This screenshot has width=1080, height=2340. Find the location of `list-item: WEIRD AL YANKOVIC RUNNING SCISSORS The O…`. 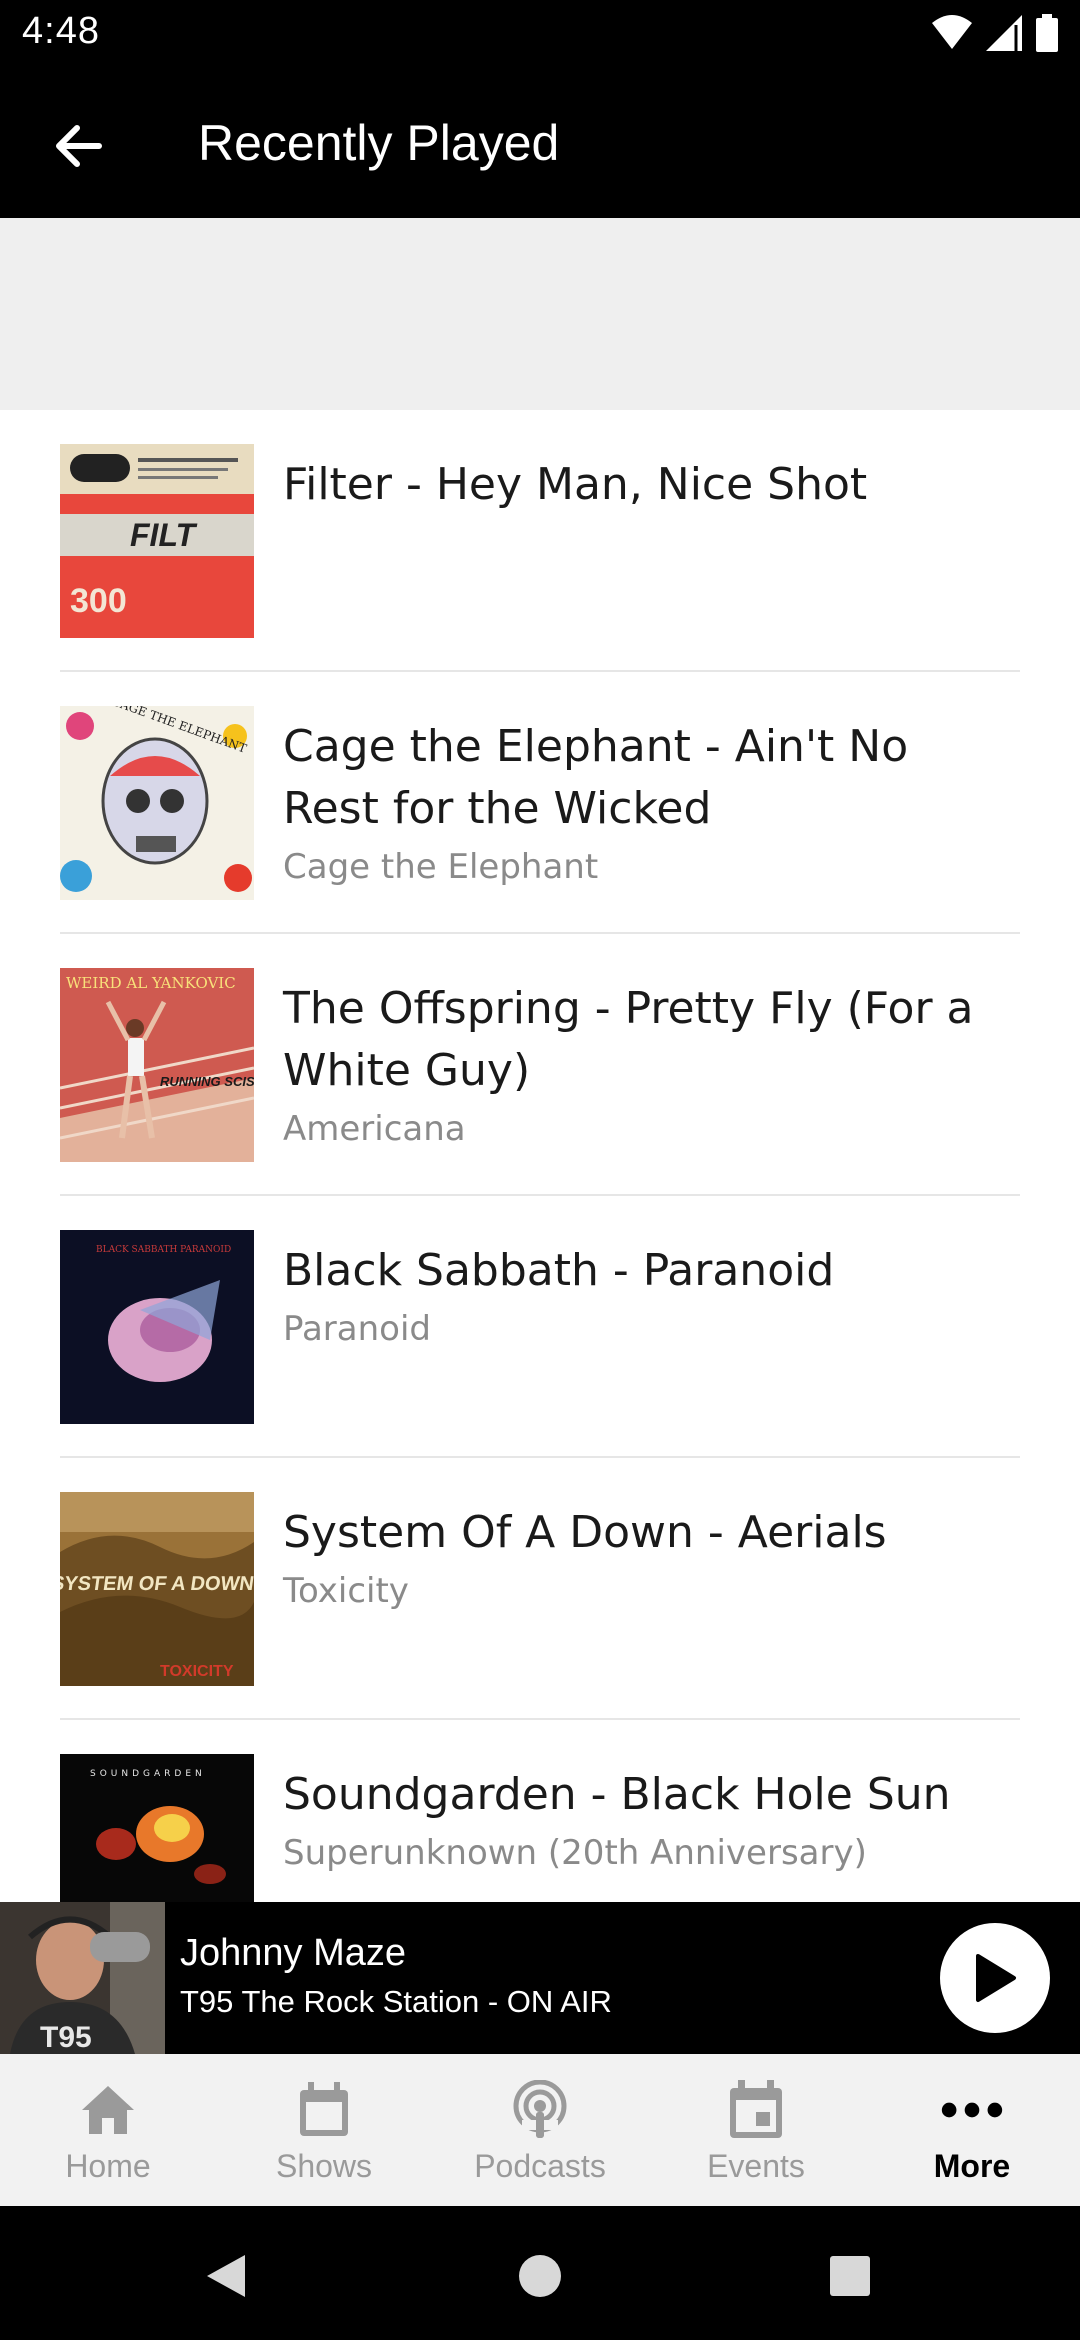

list-item: WEIRD AL YANKOVIC RUNNING SCISSORS The O… is located at coordinates (540, 1065).